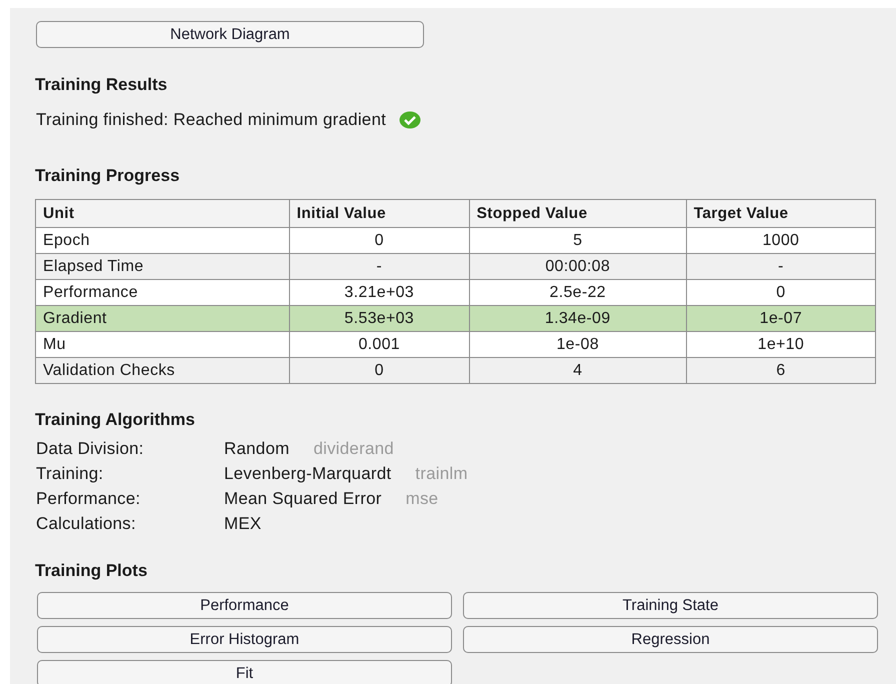  I want to click on table-cell: Elapsed Time, so click(163, 267).